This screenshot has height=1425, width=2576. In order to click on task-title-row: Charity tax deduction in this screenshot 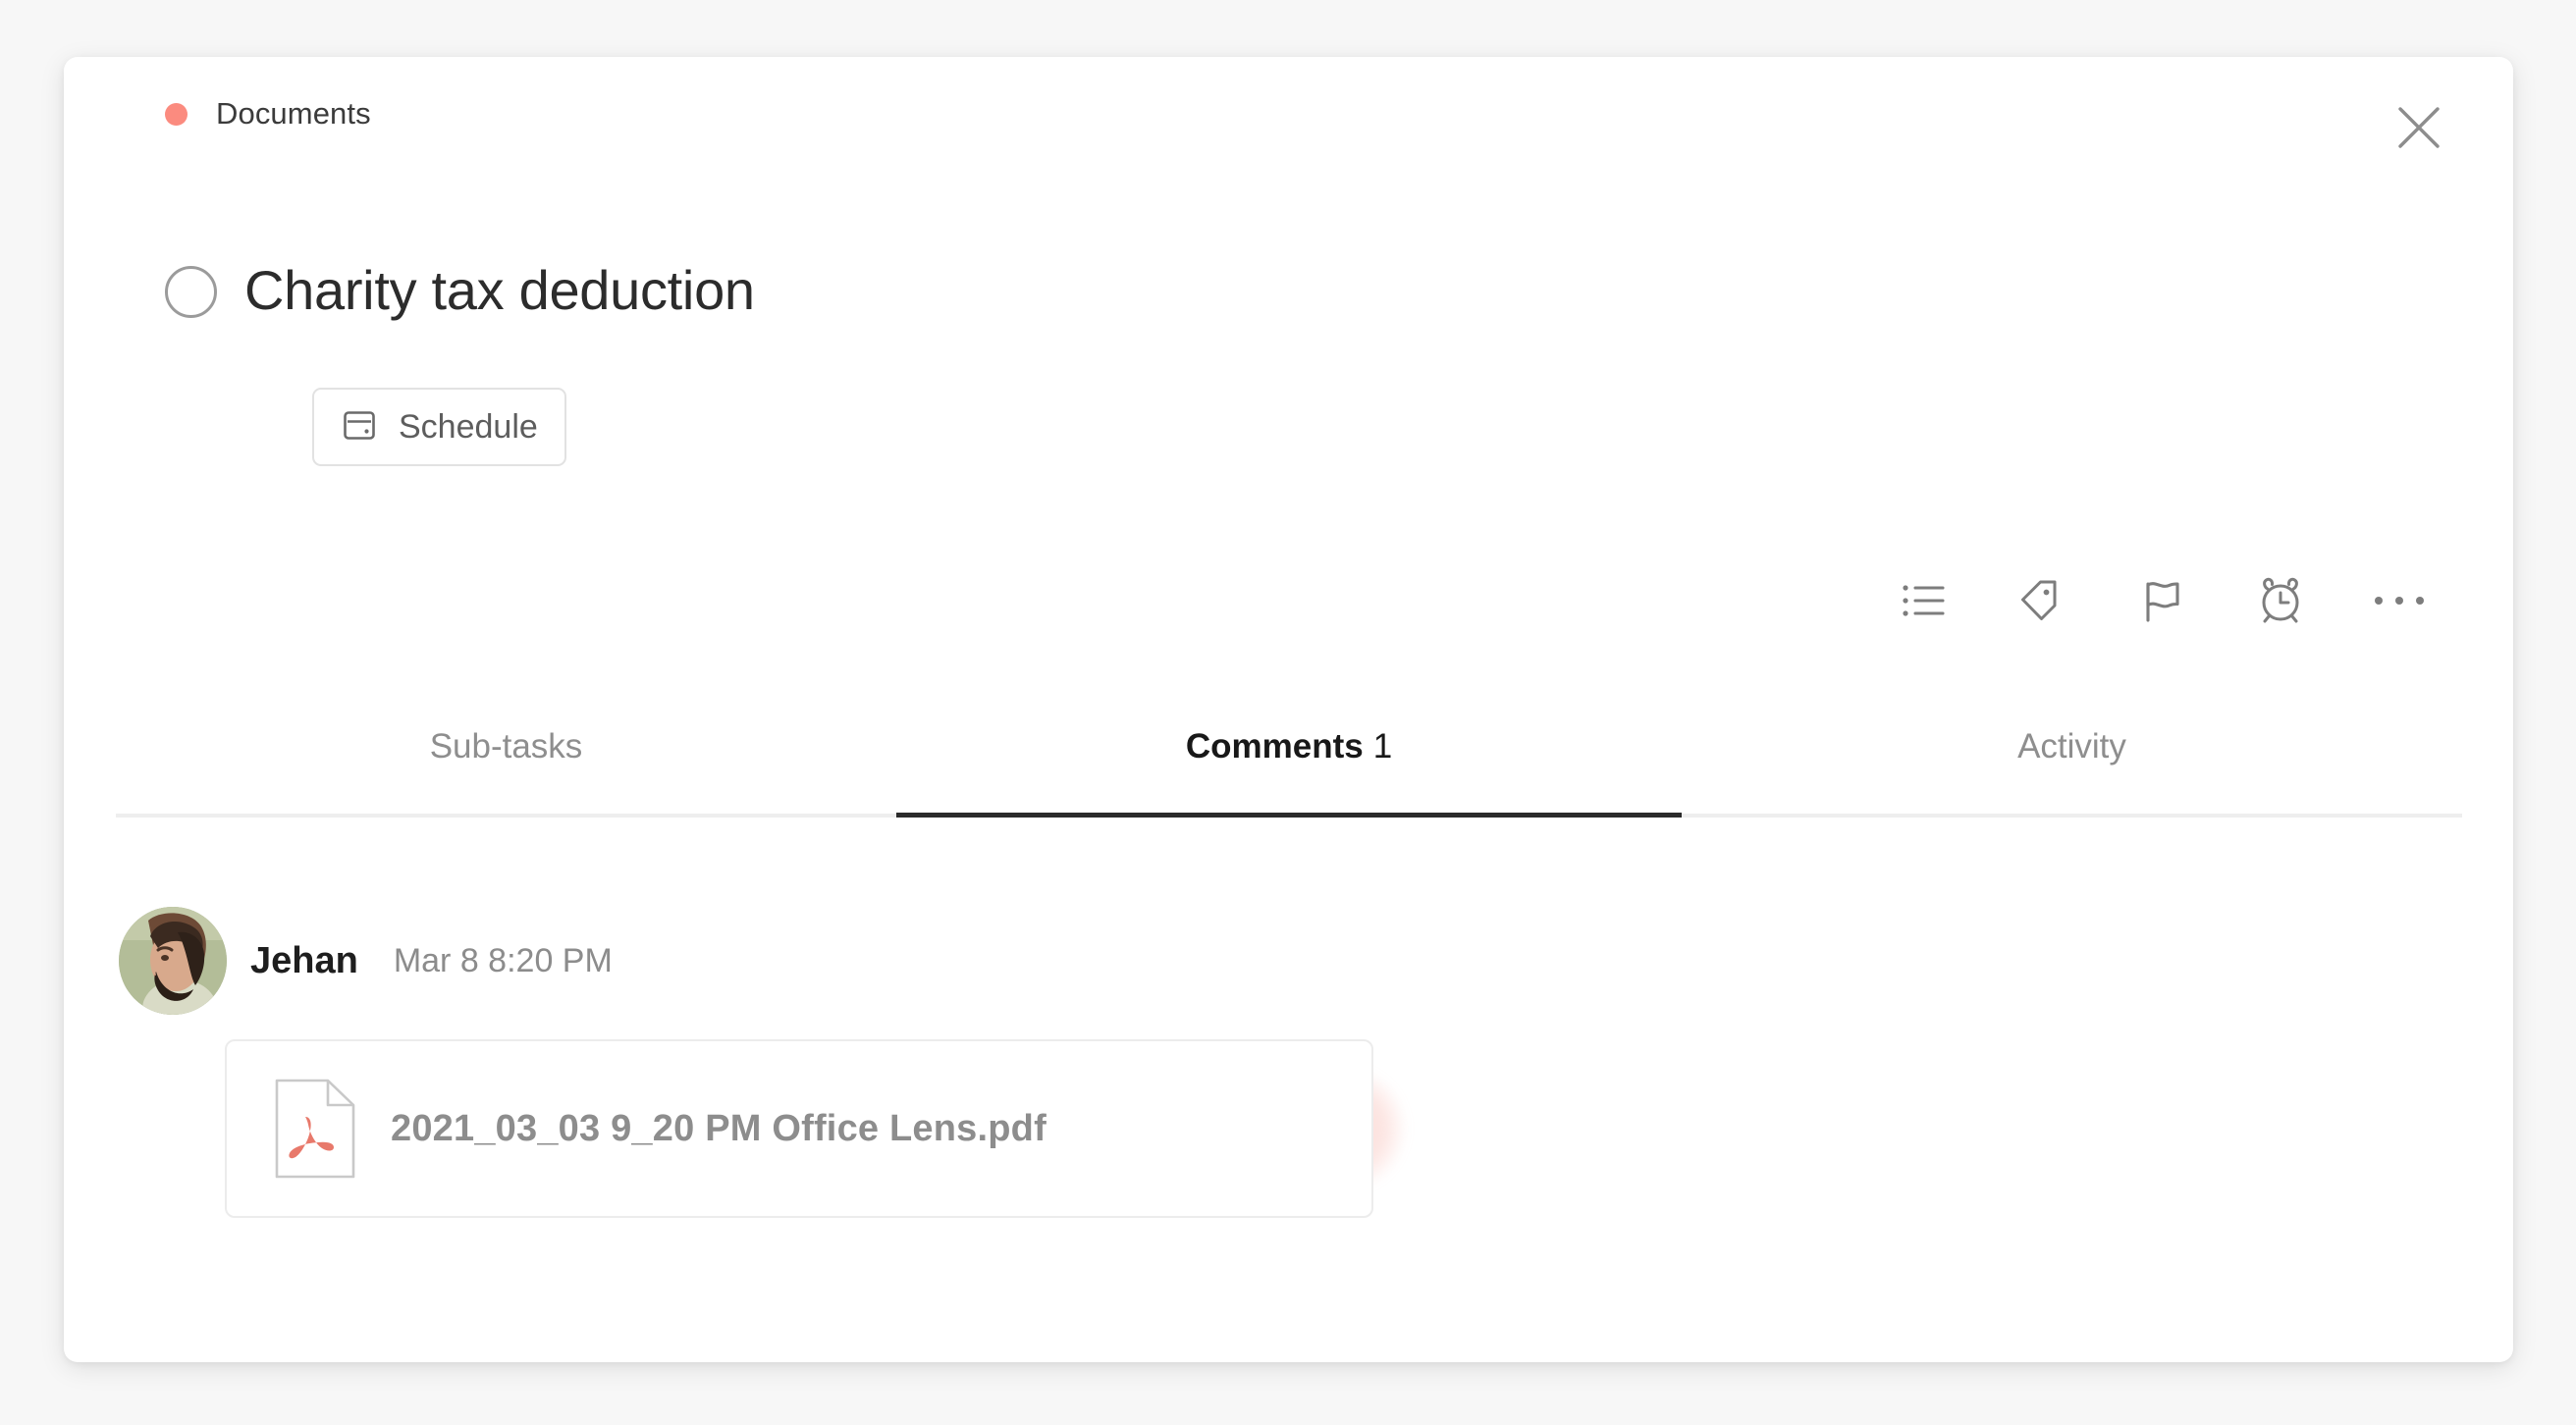, I will do `click(460, 290)`.